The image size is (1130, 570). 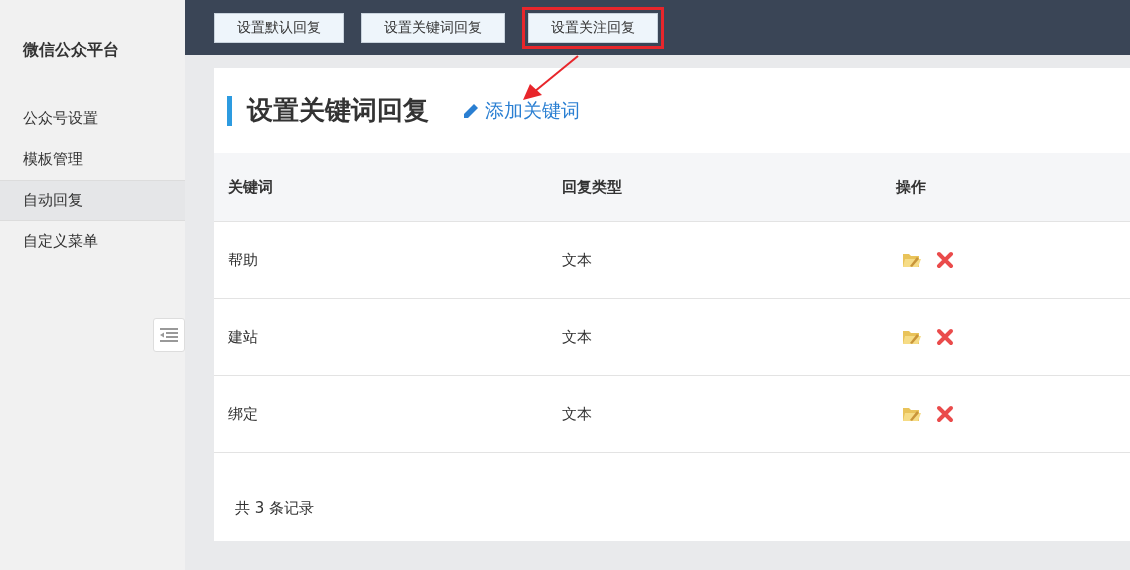 I want to click on sidebar-item: 自定义菜单, so click(x=92, y=241).